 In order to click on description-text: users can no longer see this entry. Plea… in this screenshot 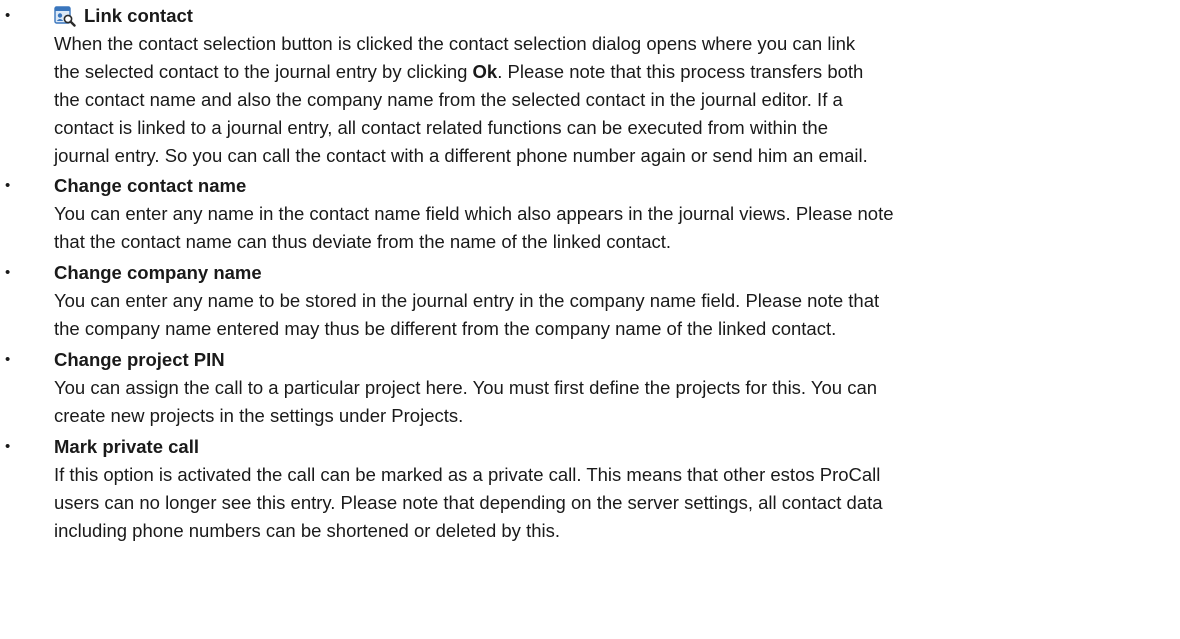, I will do `click(468, 502)`.